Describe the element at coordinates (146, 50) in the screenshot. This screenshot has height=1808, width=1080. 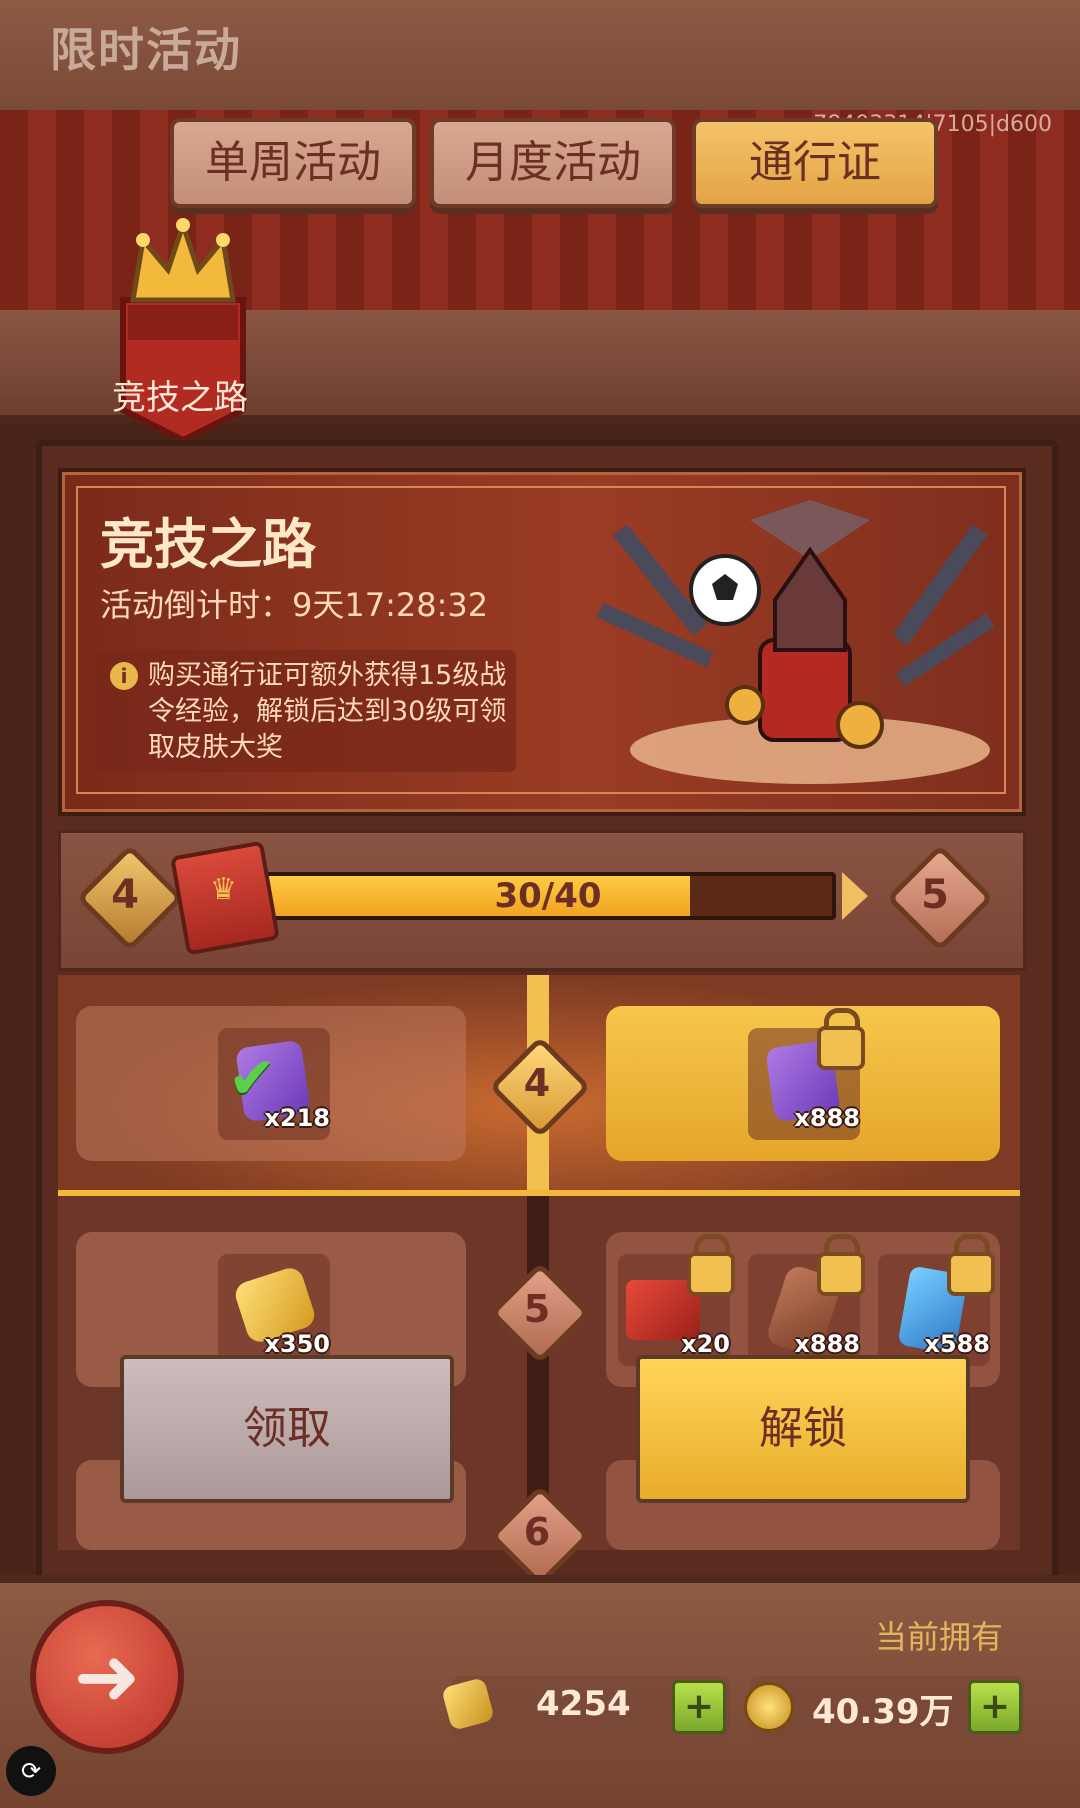
I see `page-title: 限时活动` at that location.